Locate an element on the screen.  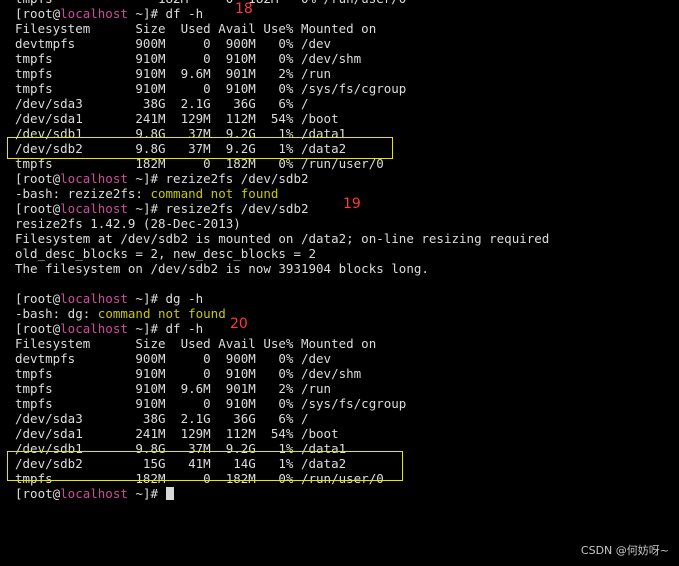
terminal-line: [root@localhost ~]# is located at coordinates (282, 493).